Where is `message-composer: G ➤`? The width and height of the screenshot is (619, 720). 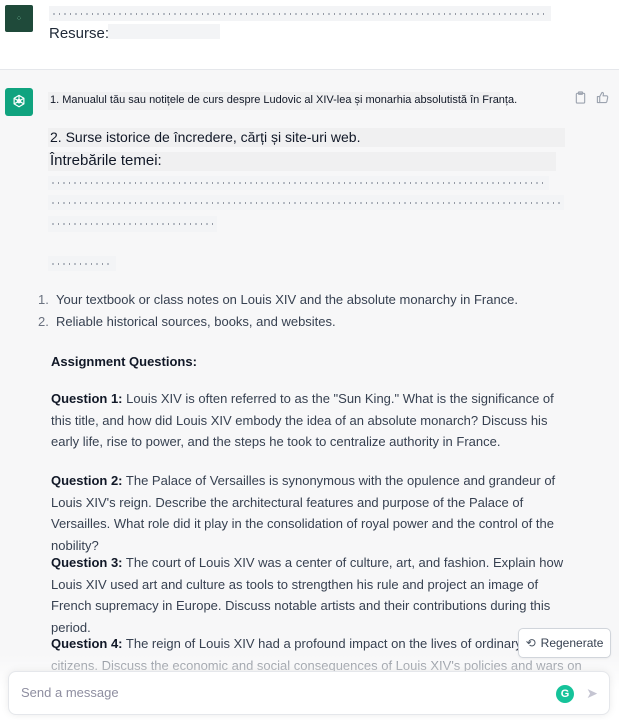
message-composer: G ➤ is located at coordinates (309, 693).